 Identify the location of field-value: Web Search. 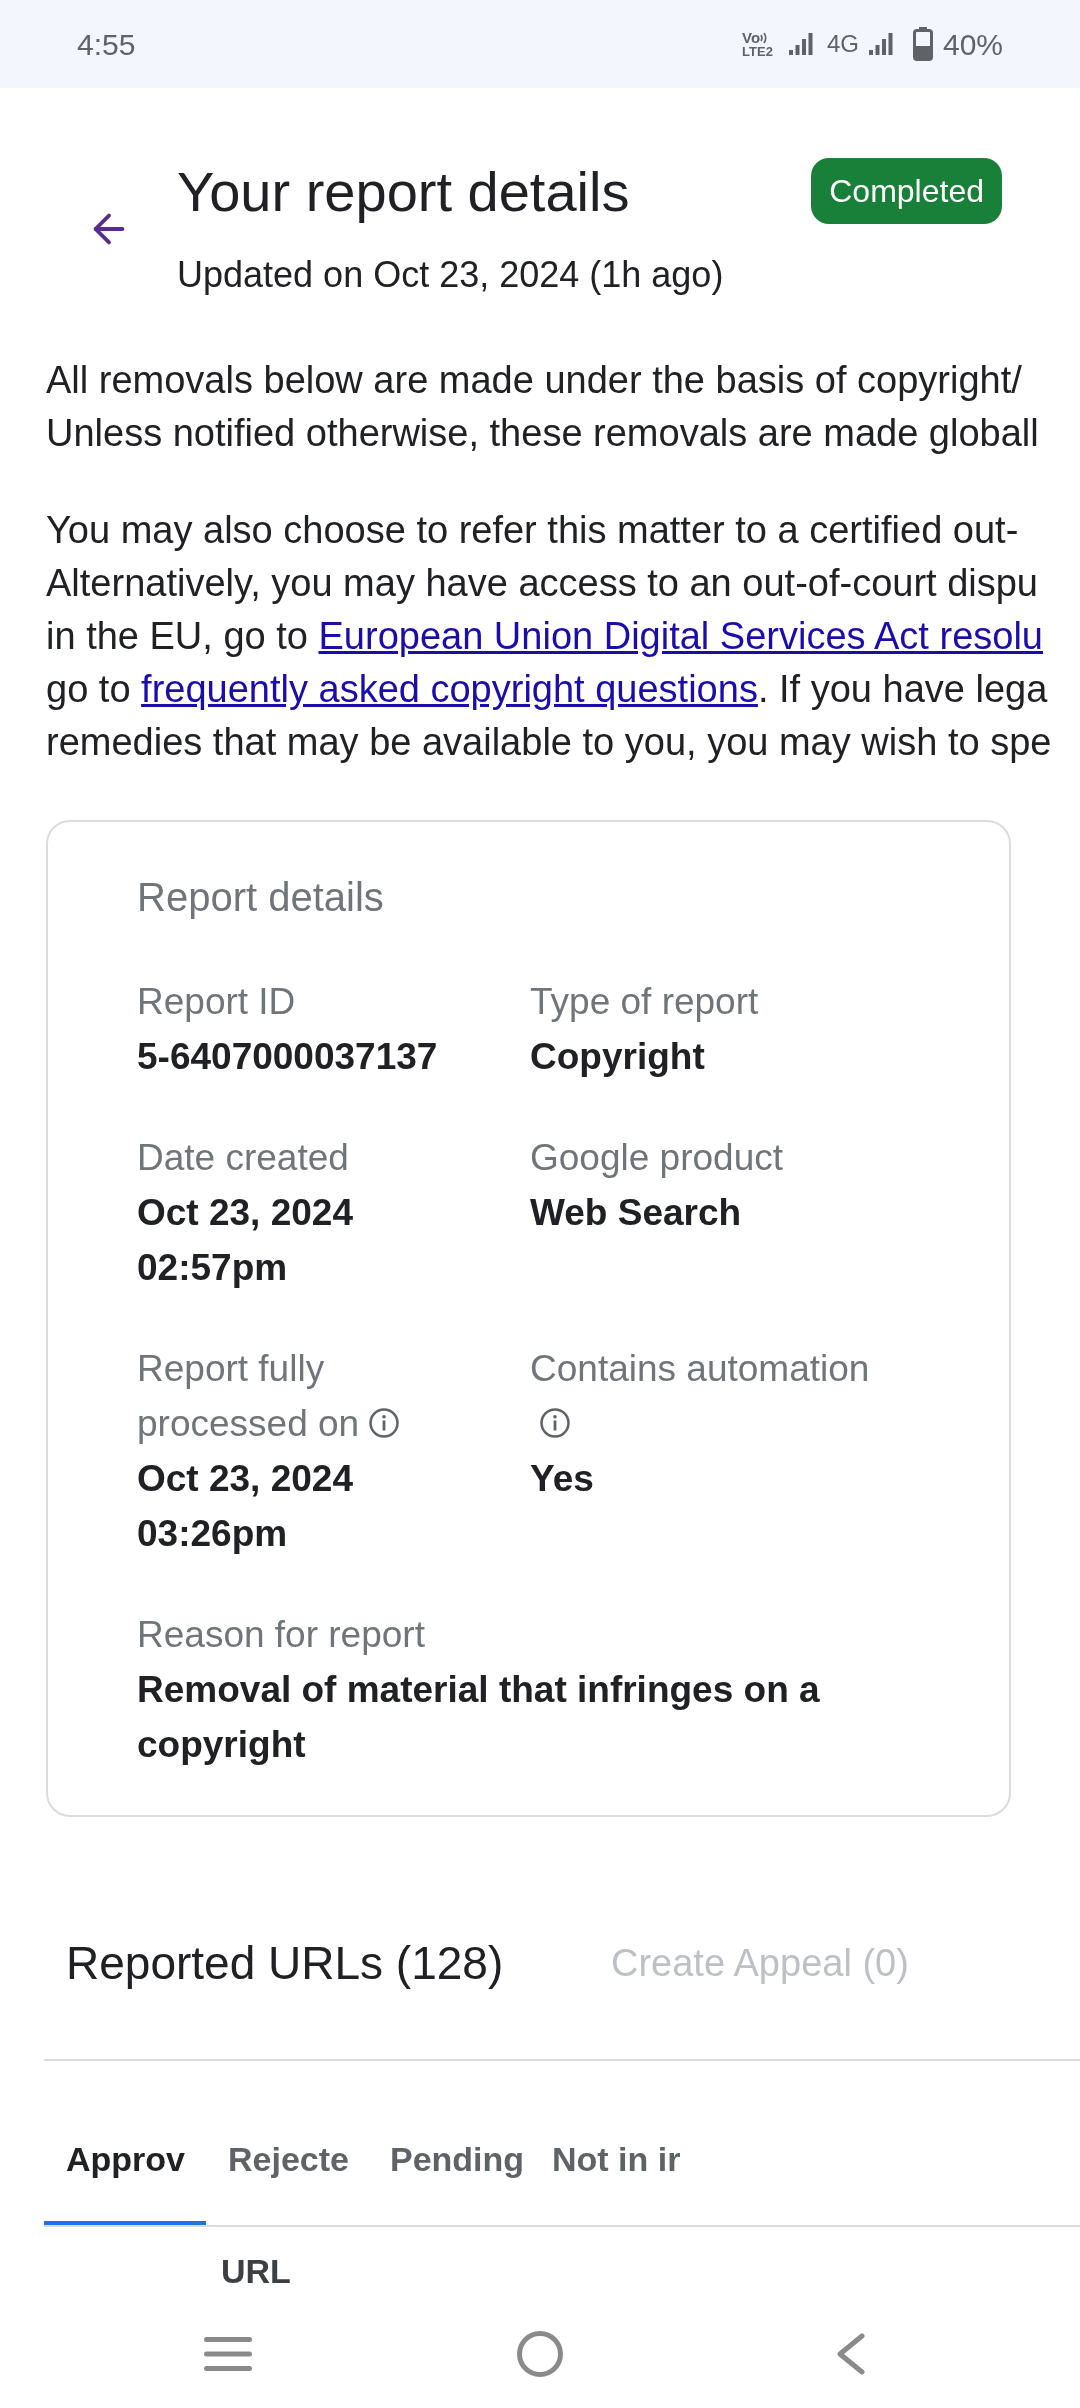
(636, 1213).